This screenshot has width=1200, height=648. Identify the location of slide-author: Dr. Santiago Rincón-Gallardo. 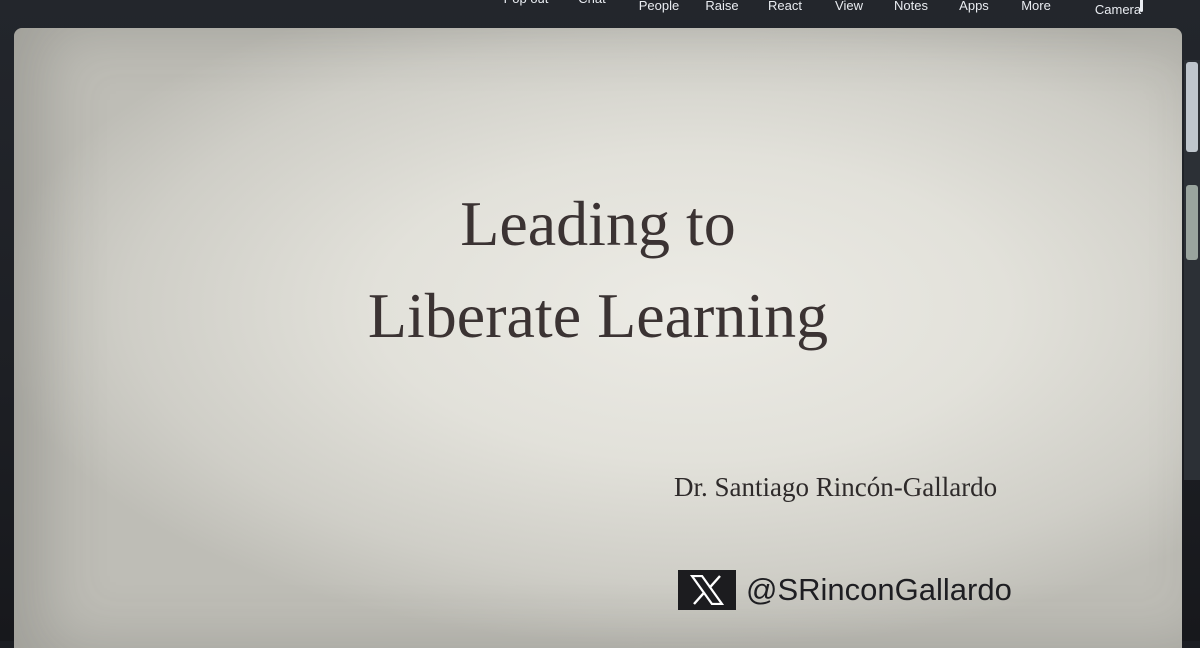
(836, 487).